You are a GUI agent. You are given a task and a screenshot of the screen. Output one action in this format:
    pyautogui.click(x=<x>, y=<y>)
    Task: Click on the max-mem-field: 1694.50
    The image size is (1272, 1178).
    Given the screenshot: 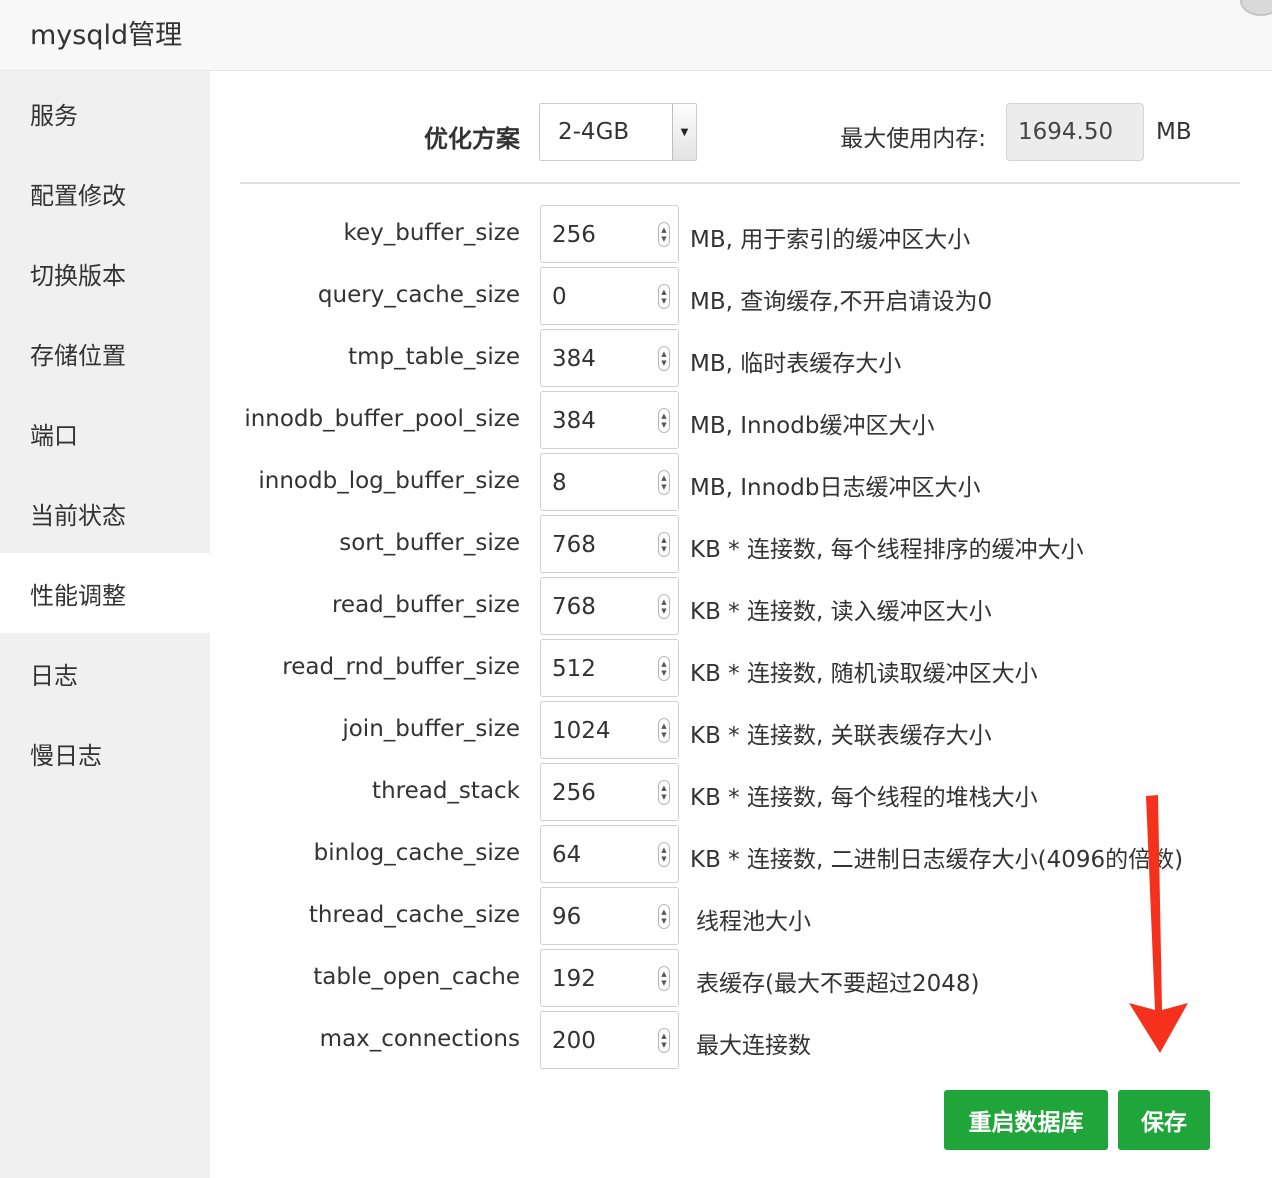 What is the action you would take?
    pyautogui.click(x=1075, y=132)
    